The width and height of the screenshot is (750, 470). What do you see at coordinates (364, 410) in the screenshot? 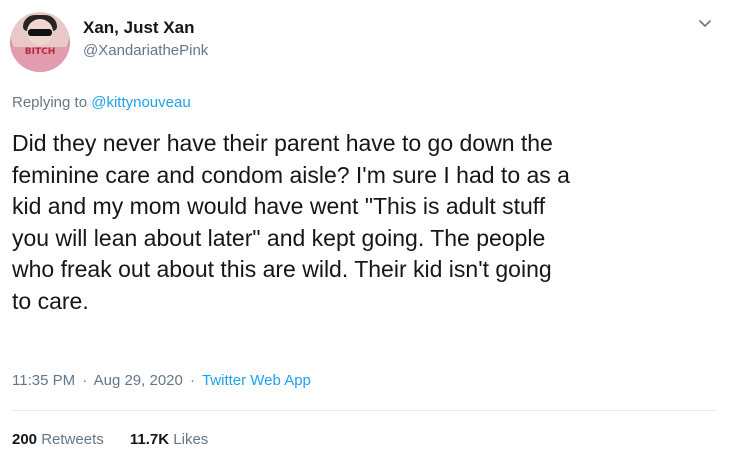
I see `divider` at bounding box center [364, 410].